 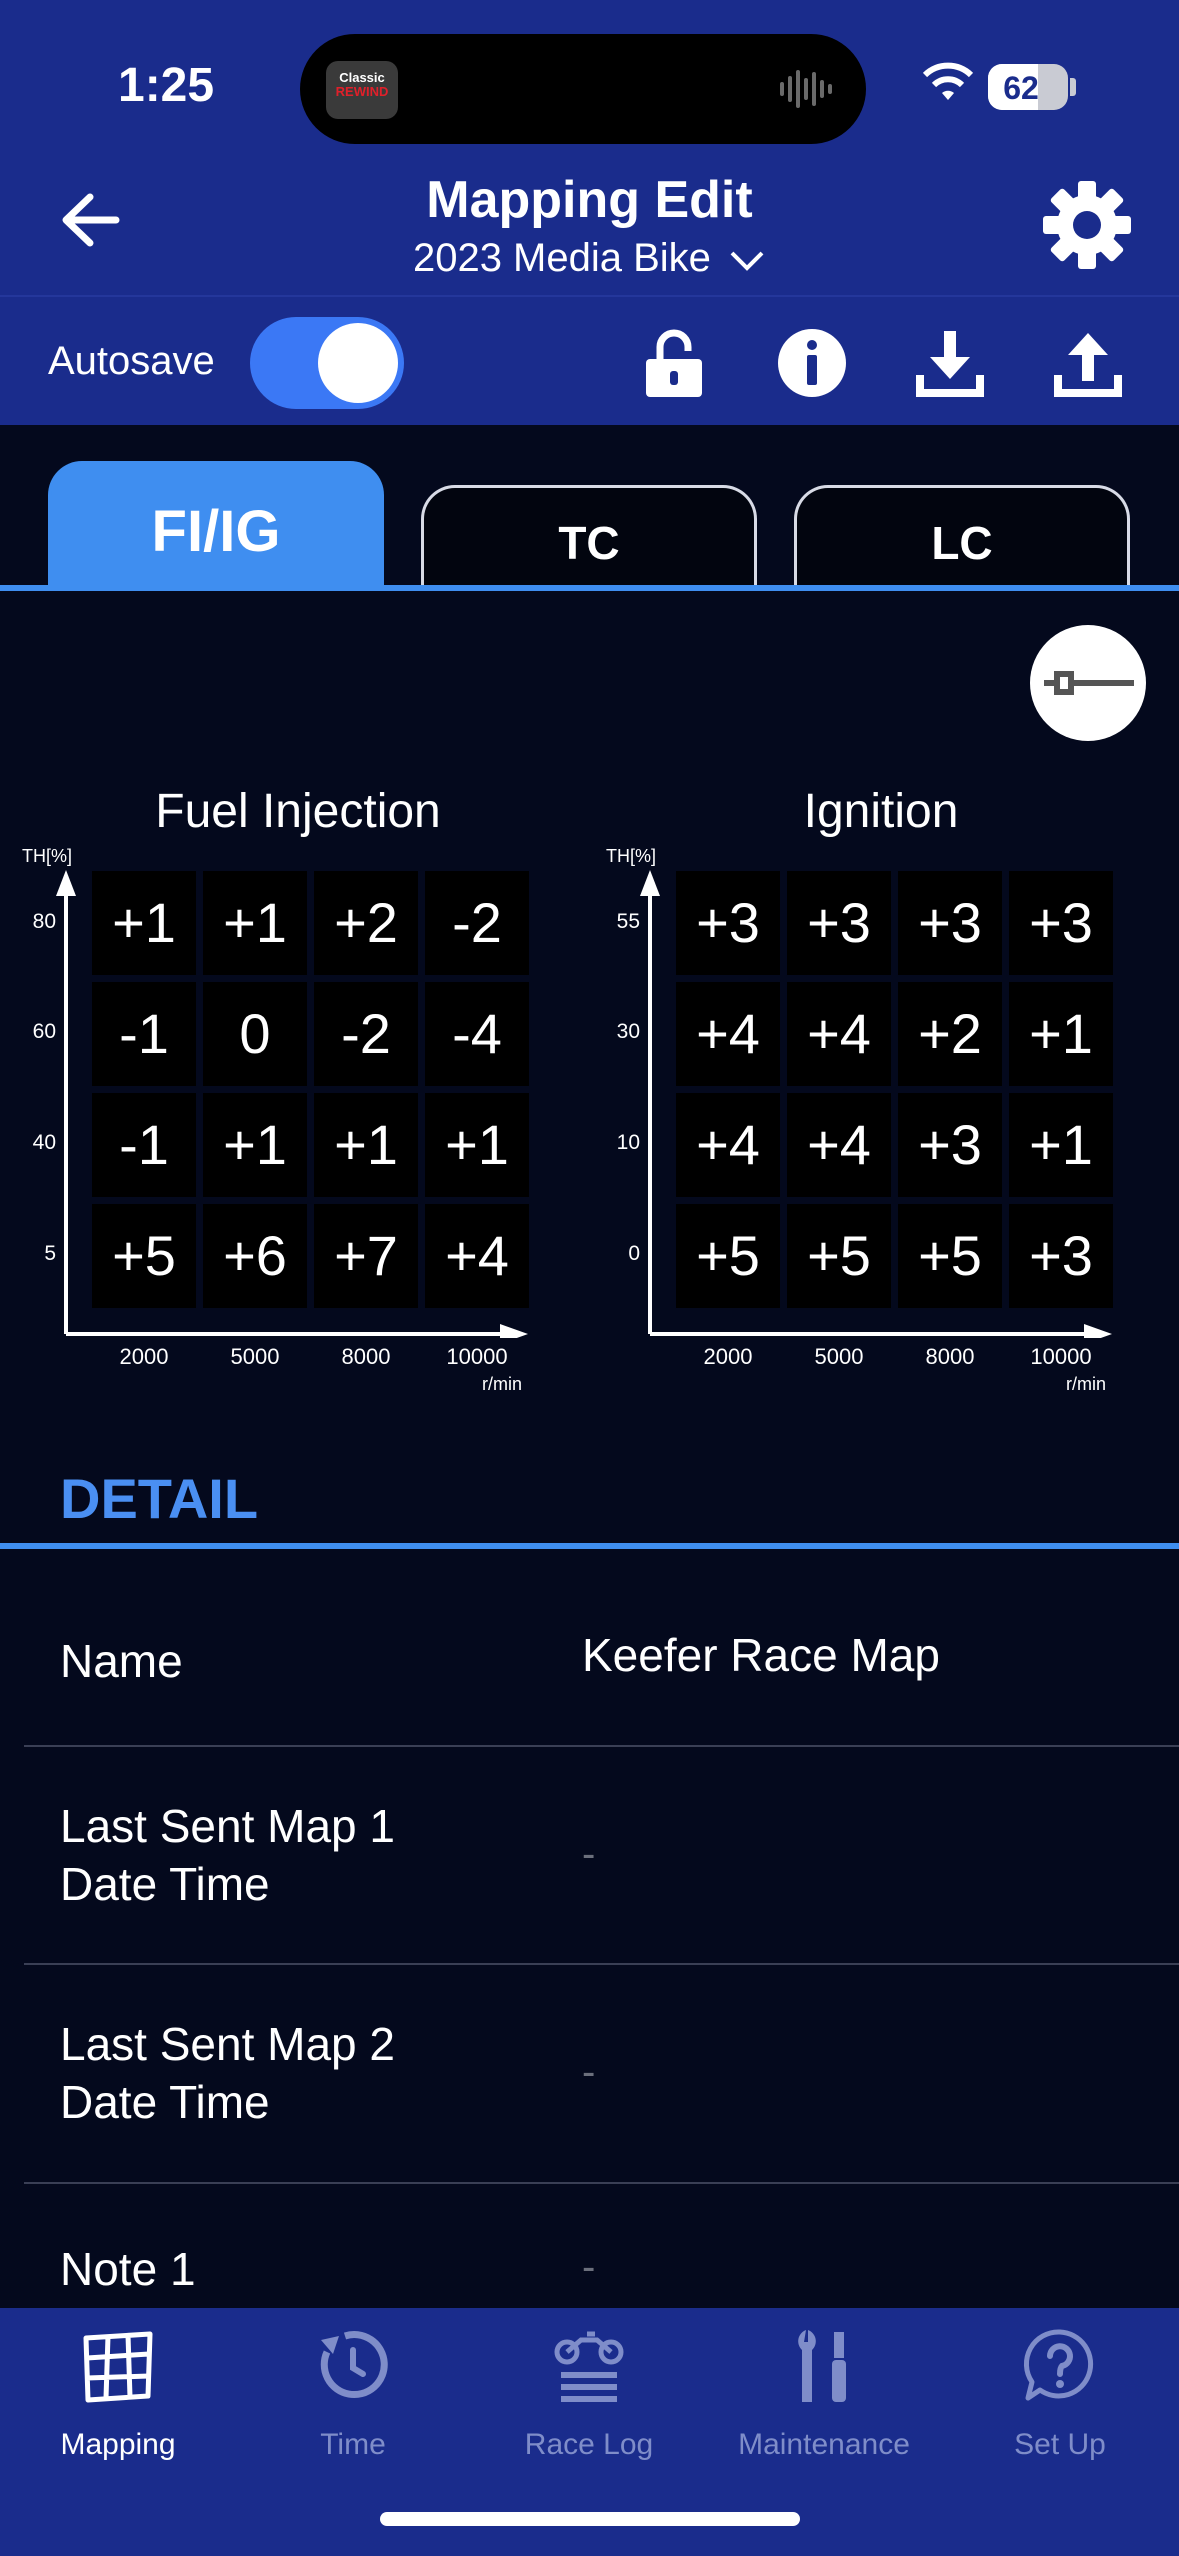 What do you see at coordinates (366, 923) in the screenshot?
I see `fuel-cell: +2` at bounding box center [366, 923].